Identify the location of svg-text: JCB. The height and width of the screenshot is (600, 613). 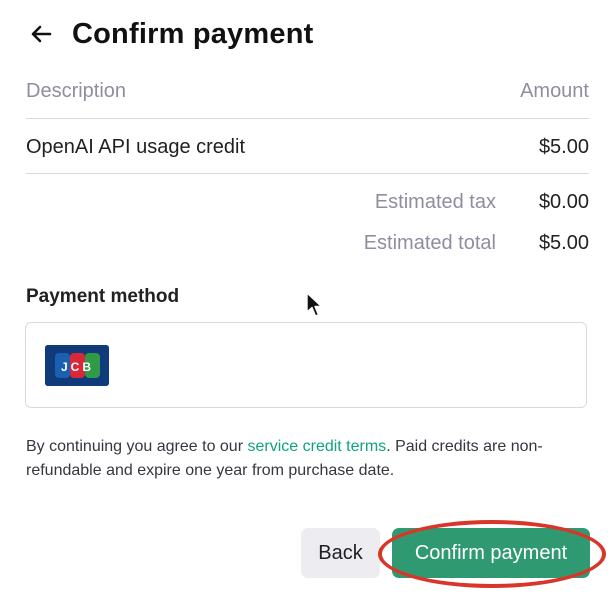
(77, 367).